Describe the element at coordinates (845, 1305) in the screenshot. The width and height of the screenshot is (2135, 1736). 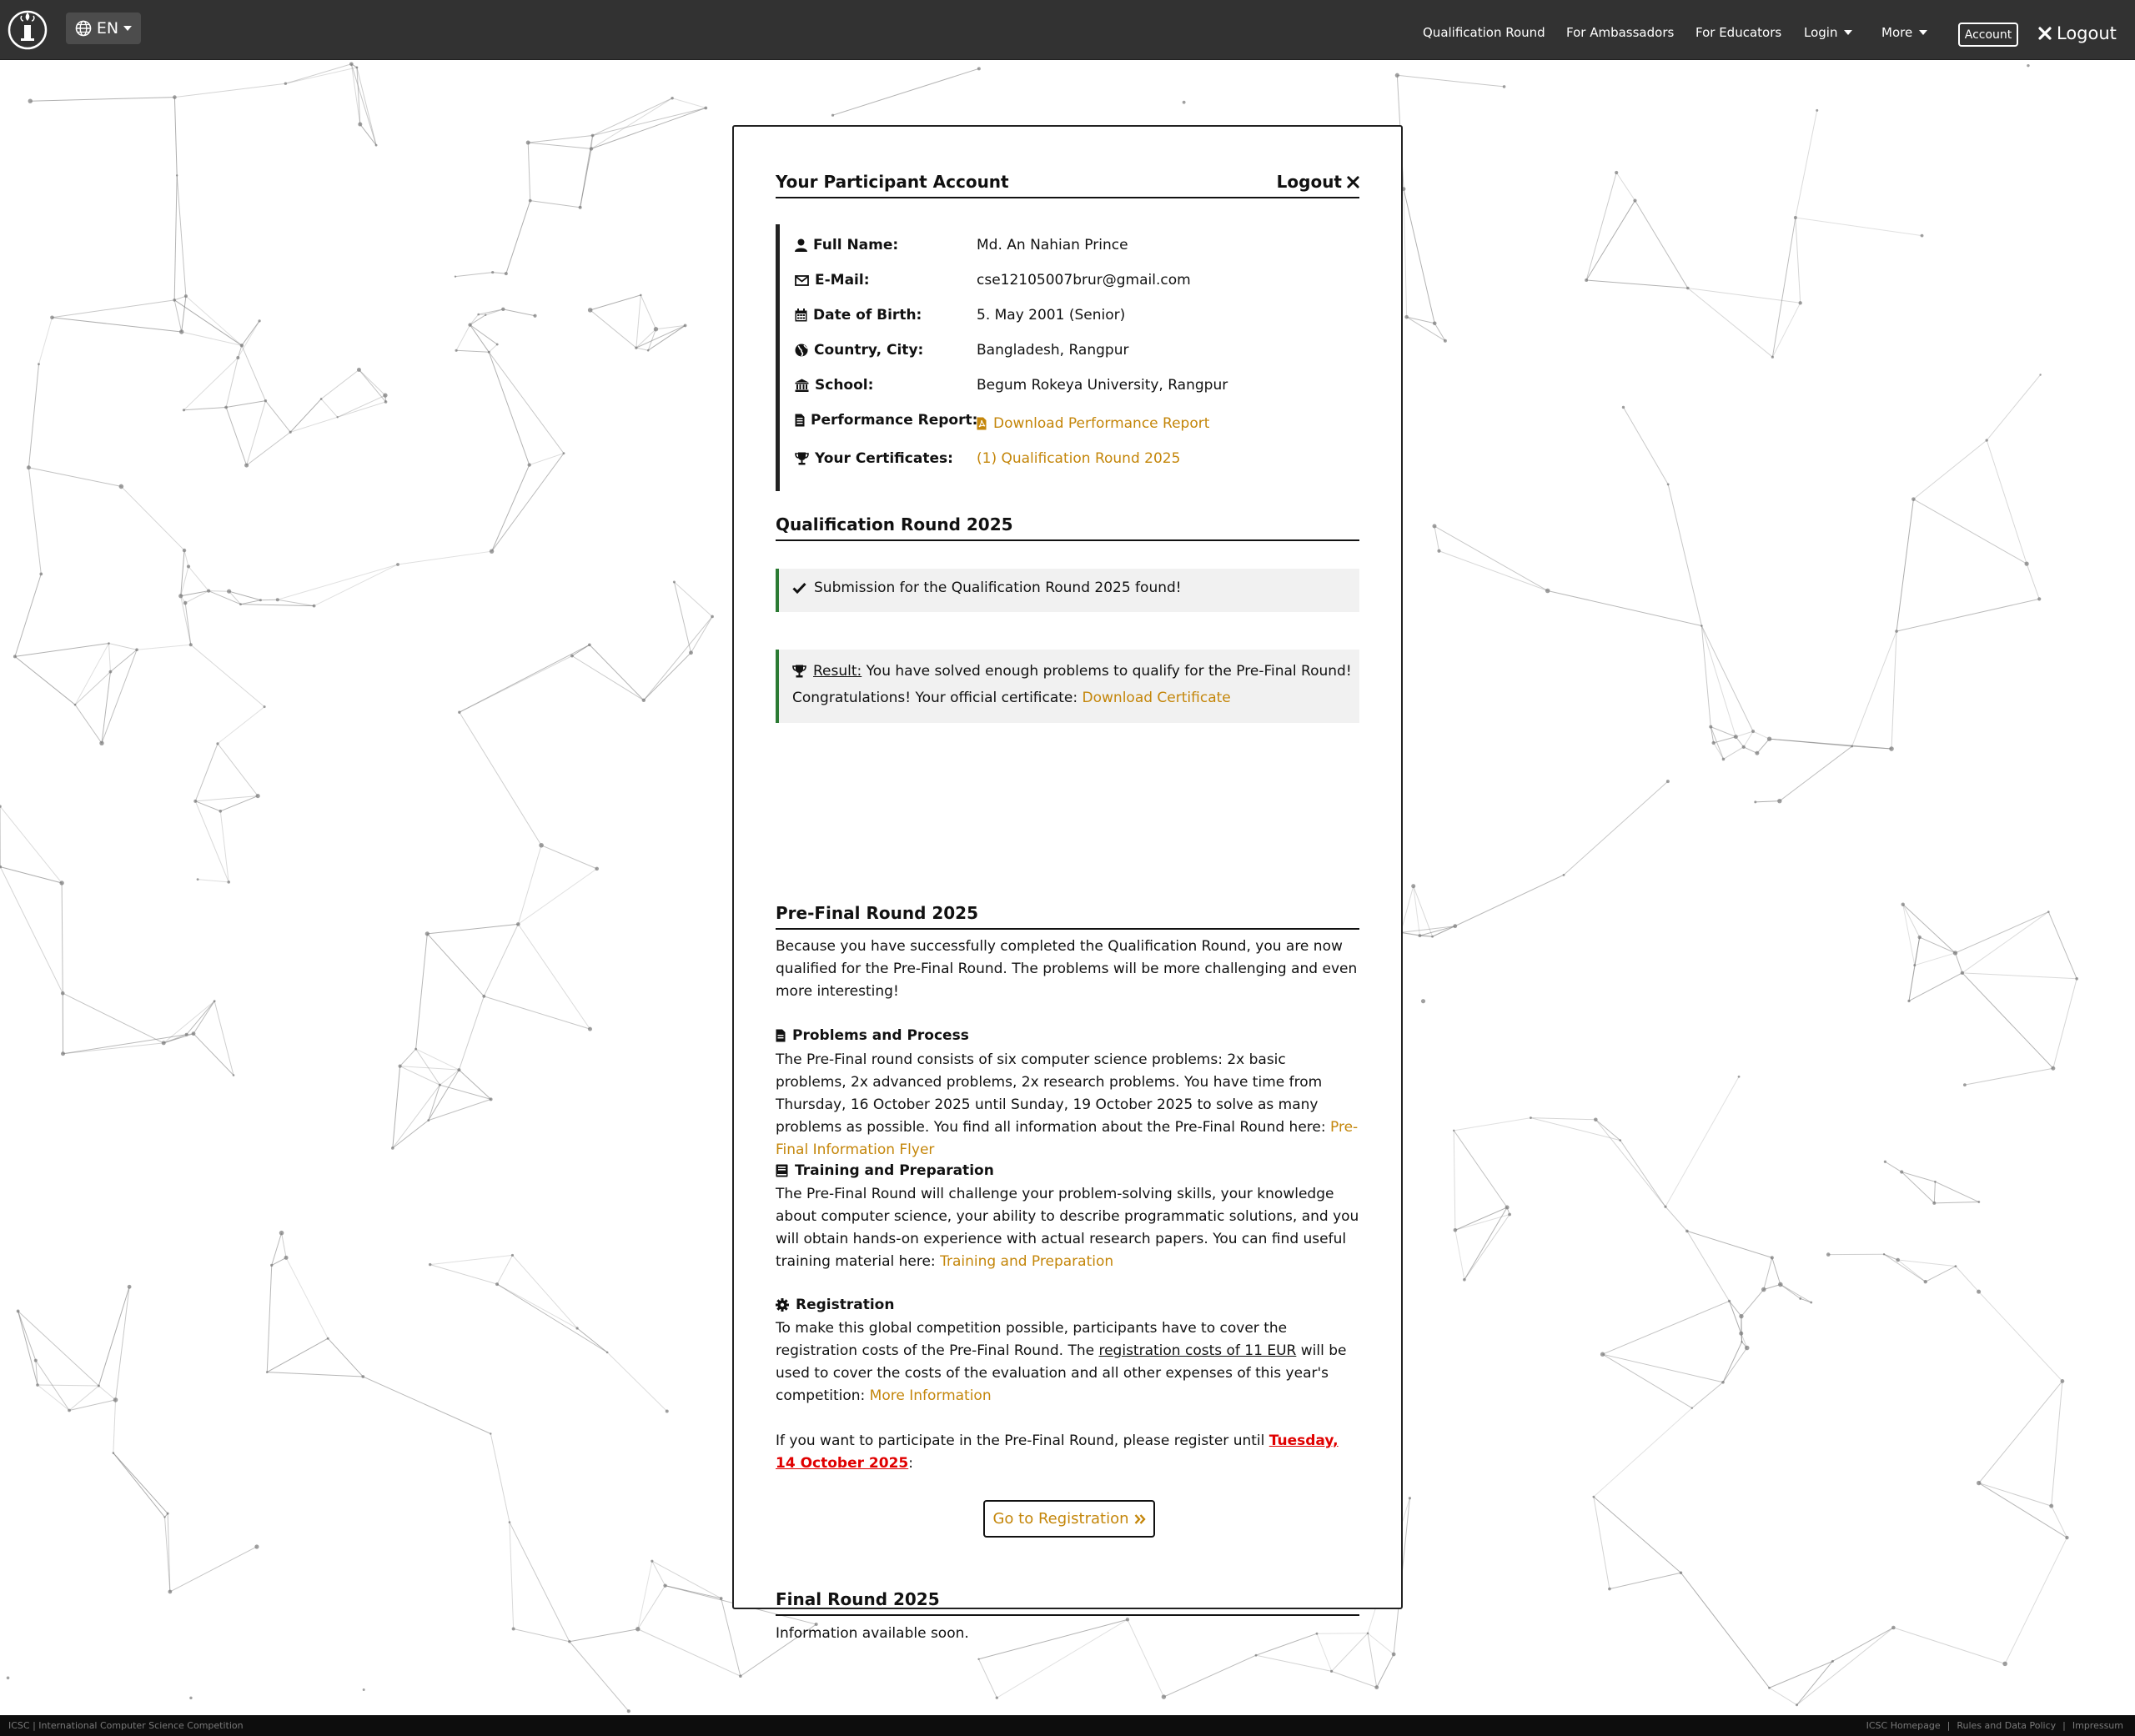
I see `registration-title: Registration` at that location.